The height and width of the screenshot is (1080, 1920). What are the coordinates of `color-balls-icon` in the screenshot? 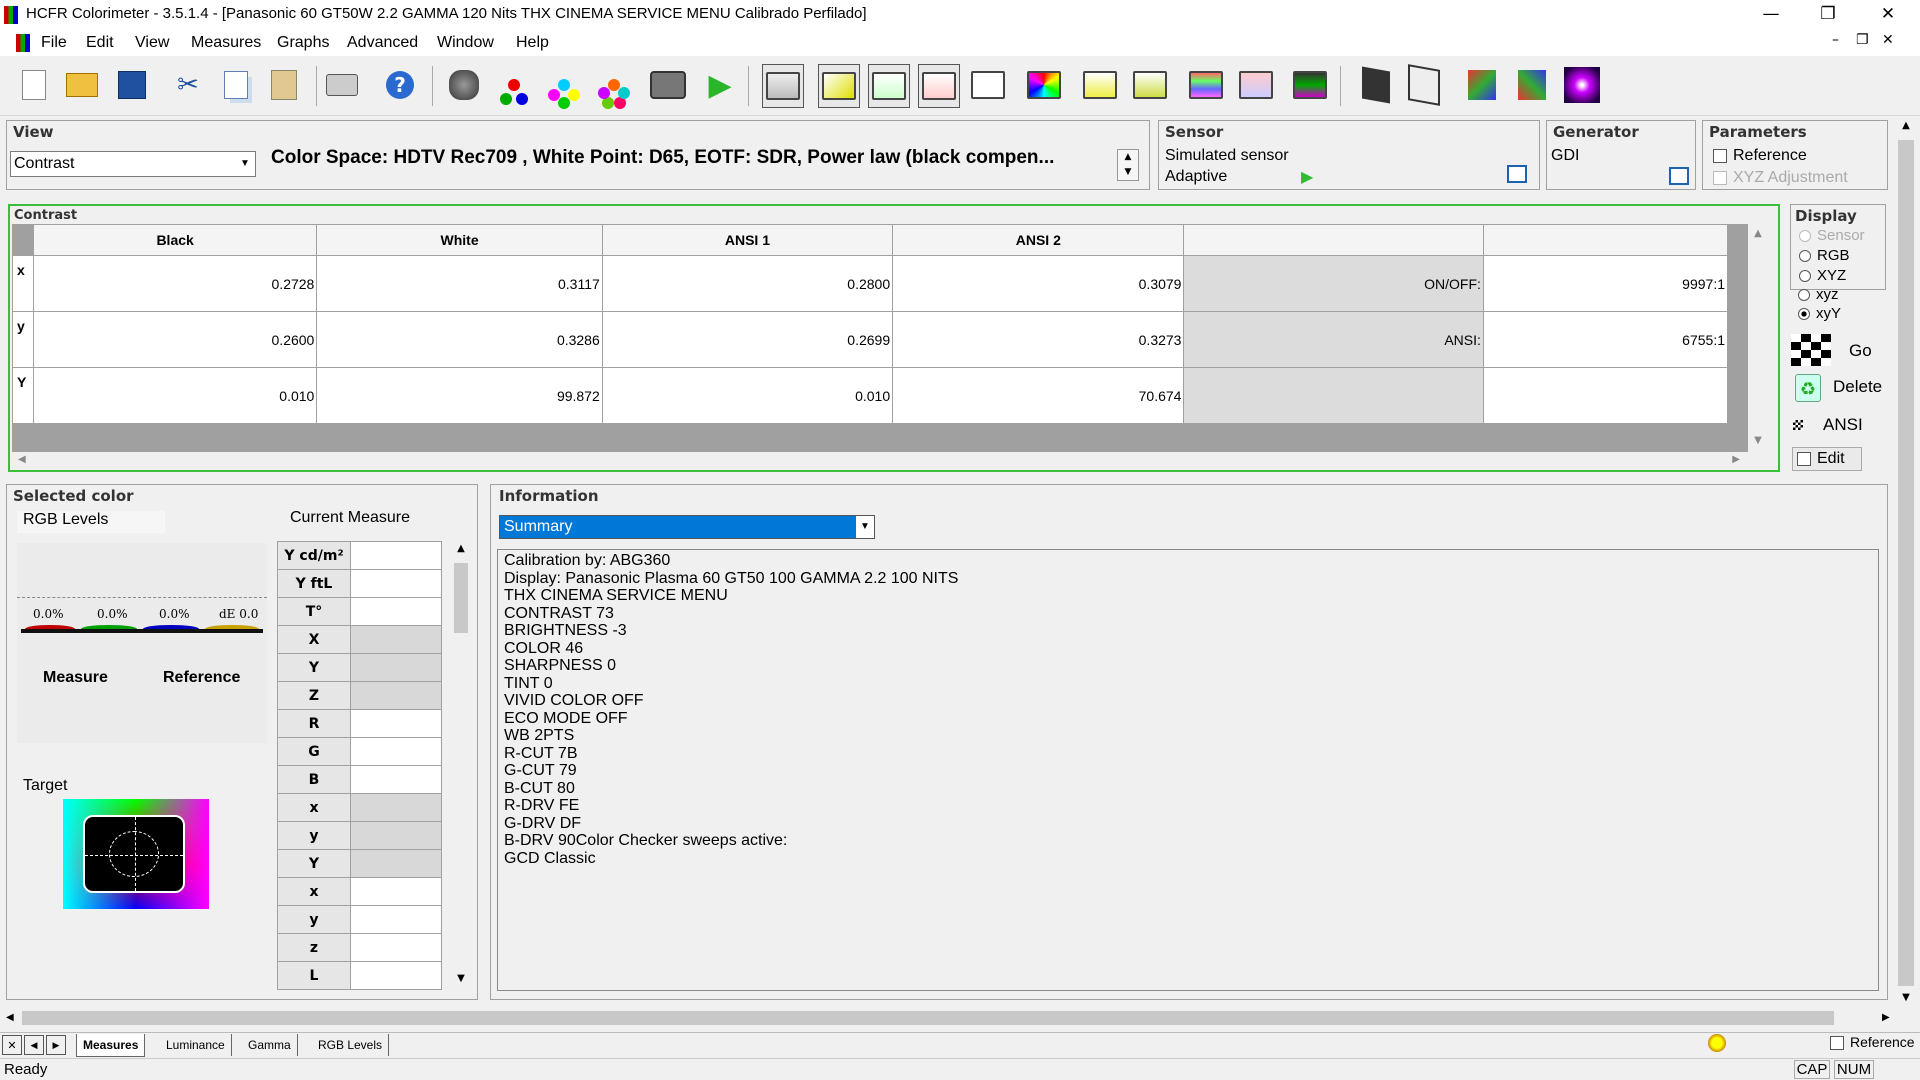 It's located at (564, 85).